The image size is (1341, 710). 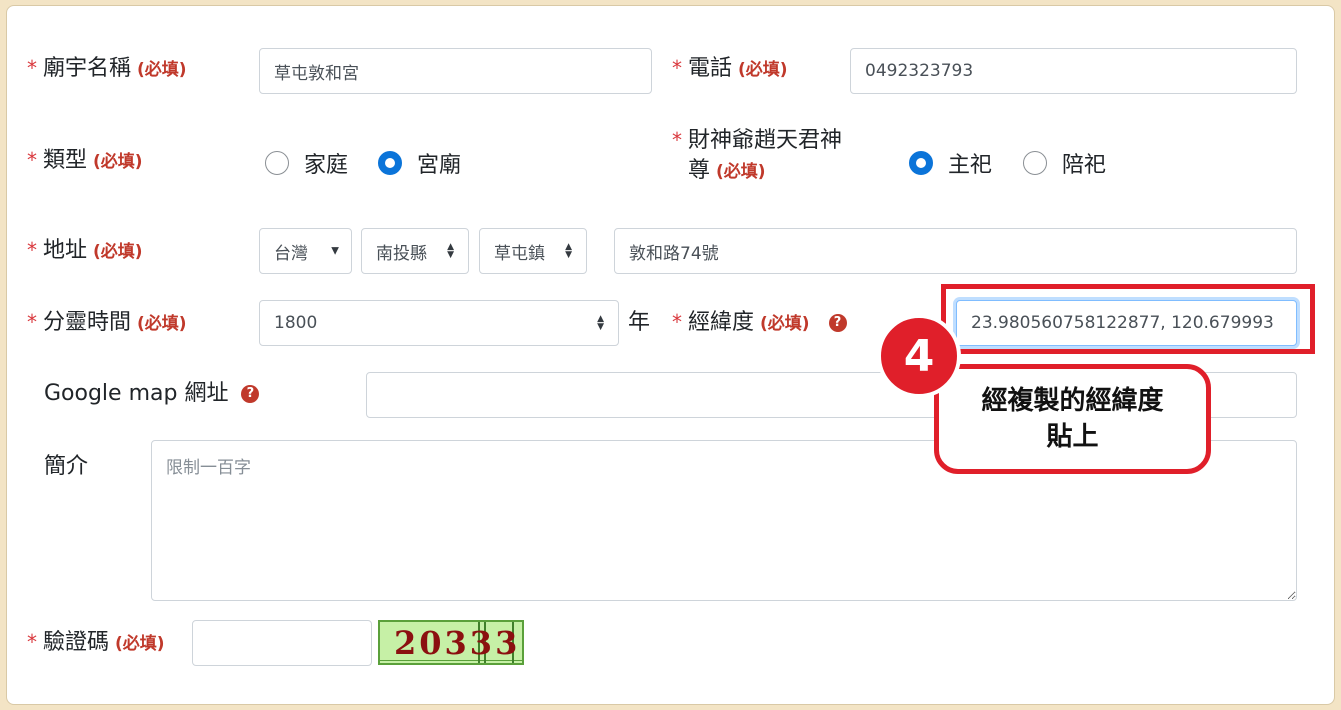 What do you see at coordinates (439, 323) in the screenshot?
I see `split-time-select: 1800 ▲ ▼` at bounding box center [439, 323].